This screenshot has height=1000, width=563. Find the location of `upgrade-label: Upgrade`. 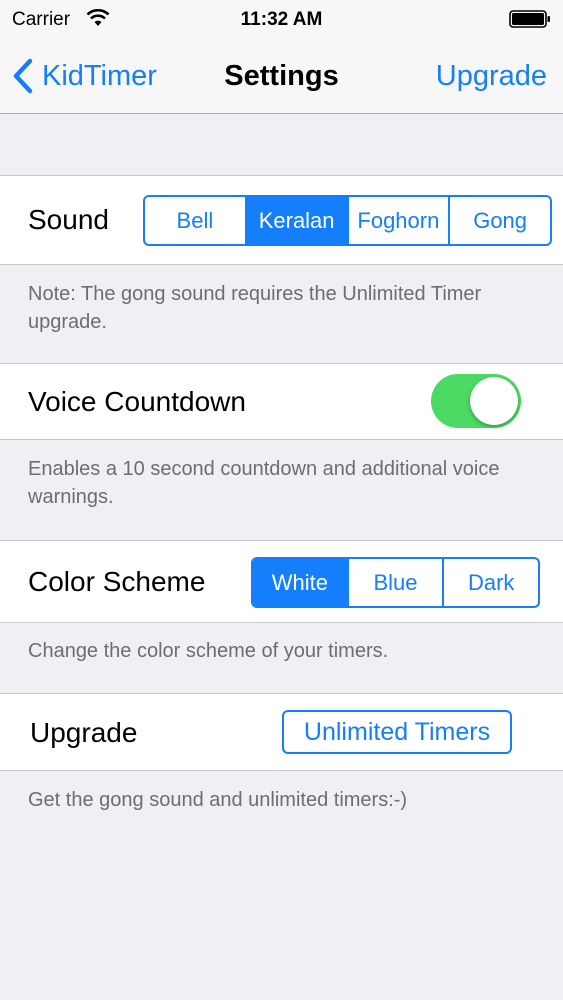

upgrade-label: Upgrade is located at coordinates (84, 732).